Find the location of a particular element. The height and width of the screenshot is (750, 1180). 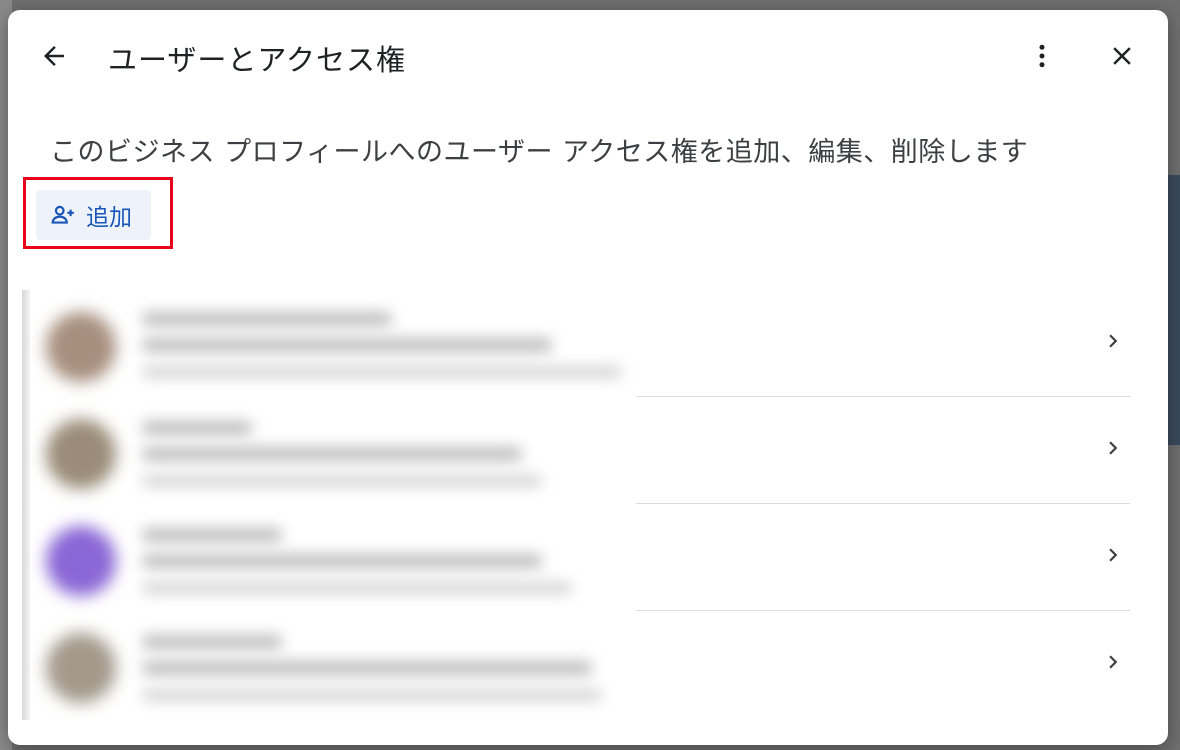

background-image is located at coordinates (1174, 310).